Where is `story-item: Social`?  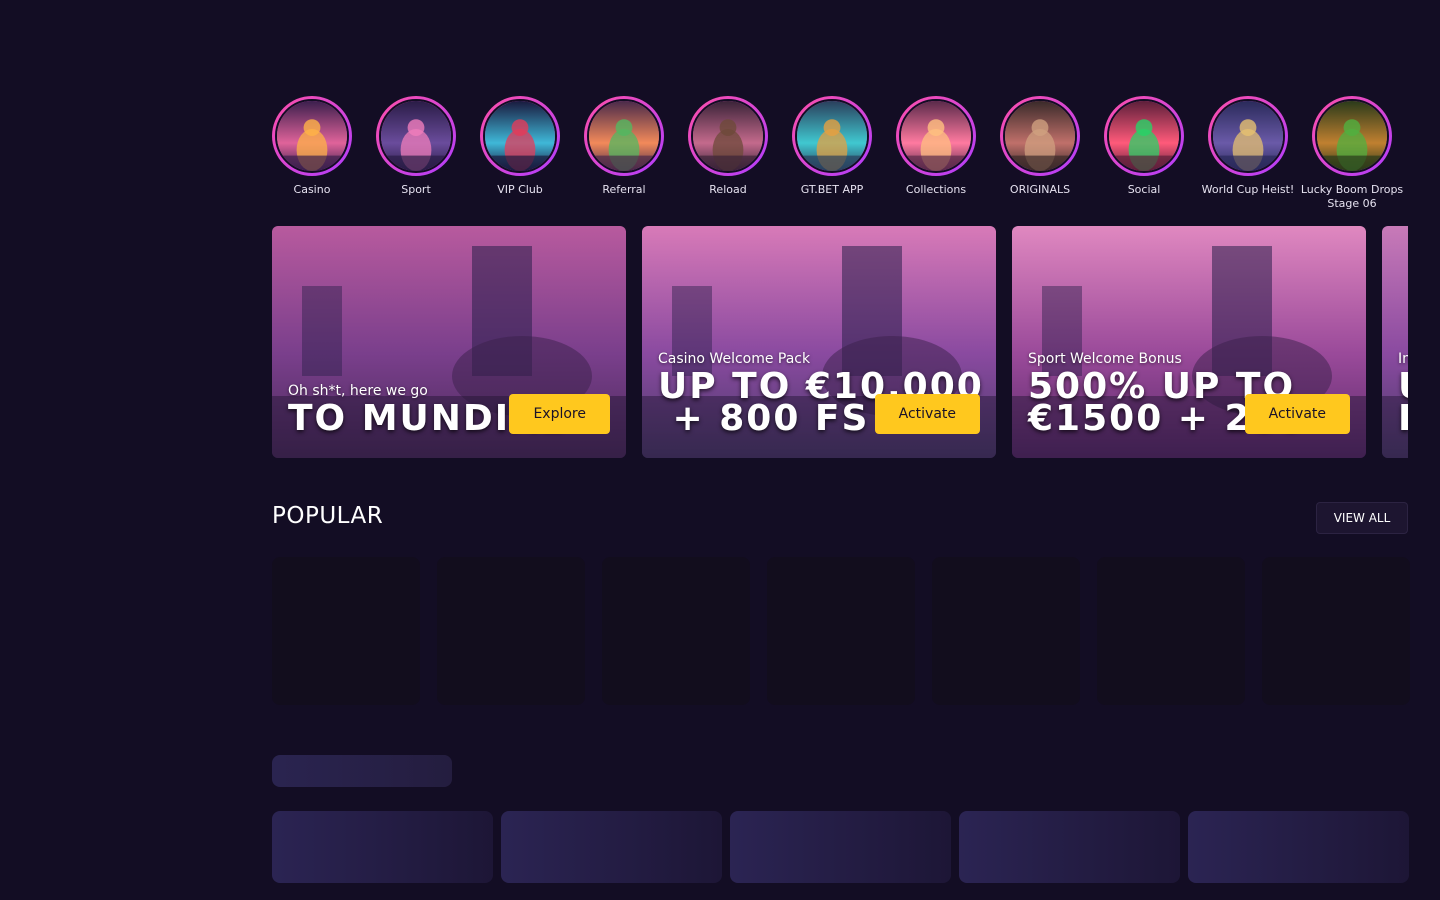
story-item: Social is located at coordinates (1144, 153).